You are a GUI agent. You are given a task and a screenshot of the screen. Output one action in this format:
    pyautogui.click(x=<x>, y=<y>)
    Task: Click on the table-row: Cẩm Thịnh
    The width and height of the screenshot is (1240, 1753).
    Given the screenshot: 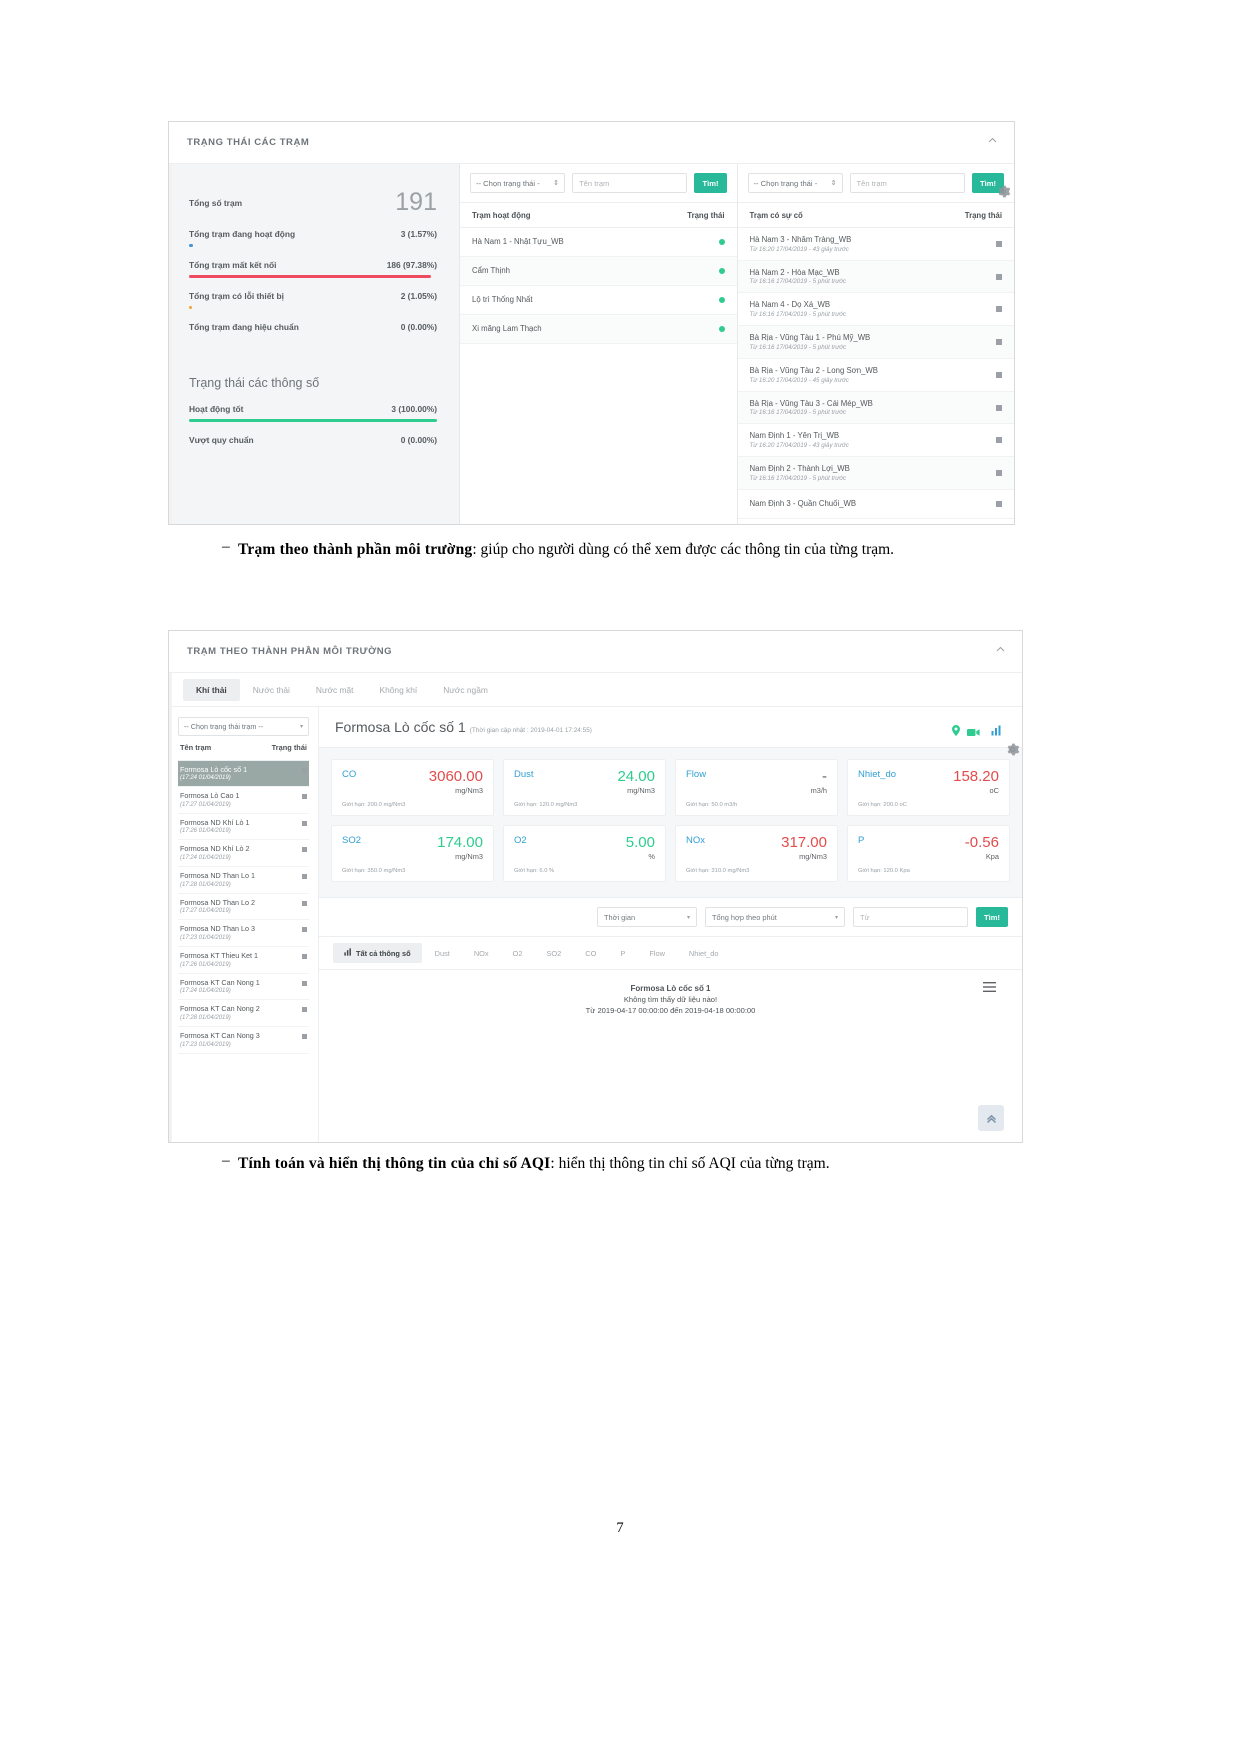 What is the action you would take?
    pyautogui.click(x=598, y=271)
    